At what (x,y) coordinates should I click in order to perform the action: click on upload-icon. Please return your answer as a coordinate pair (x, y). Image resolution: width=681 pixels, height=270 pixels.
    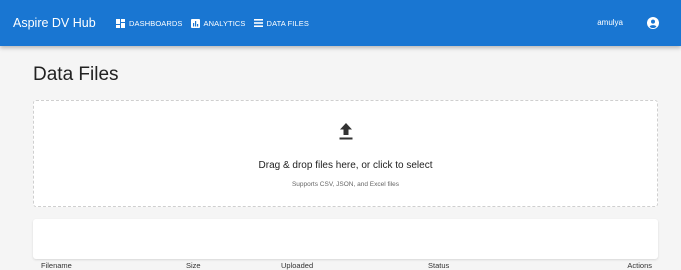
    Looking at the image, I should click on (346, 131).